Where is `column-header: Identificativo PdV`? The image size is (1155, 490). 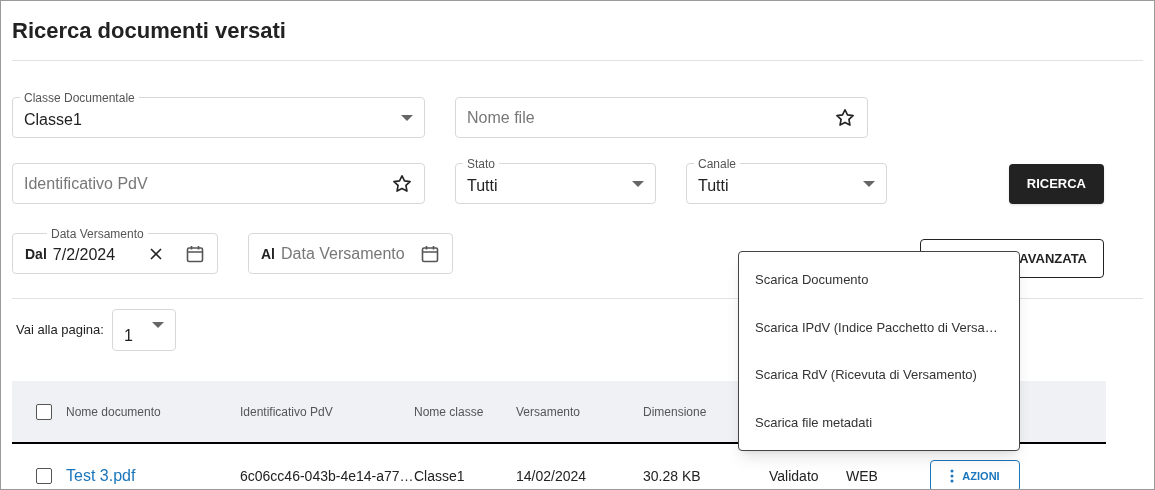
column-header: Identificativo PdV is located at coordinates (327, 411).